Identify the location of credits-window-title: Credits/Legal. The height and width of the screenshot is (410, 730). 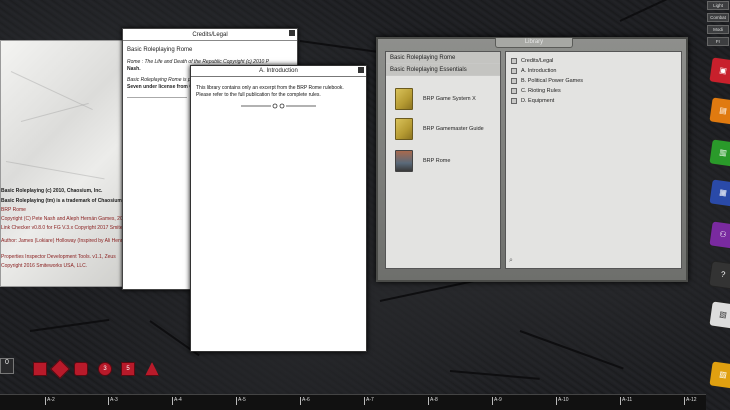
(210, 35).